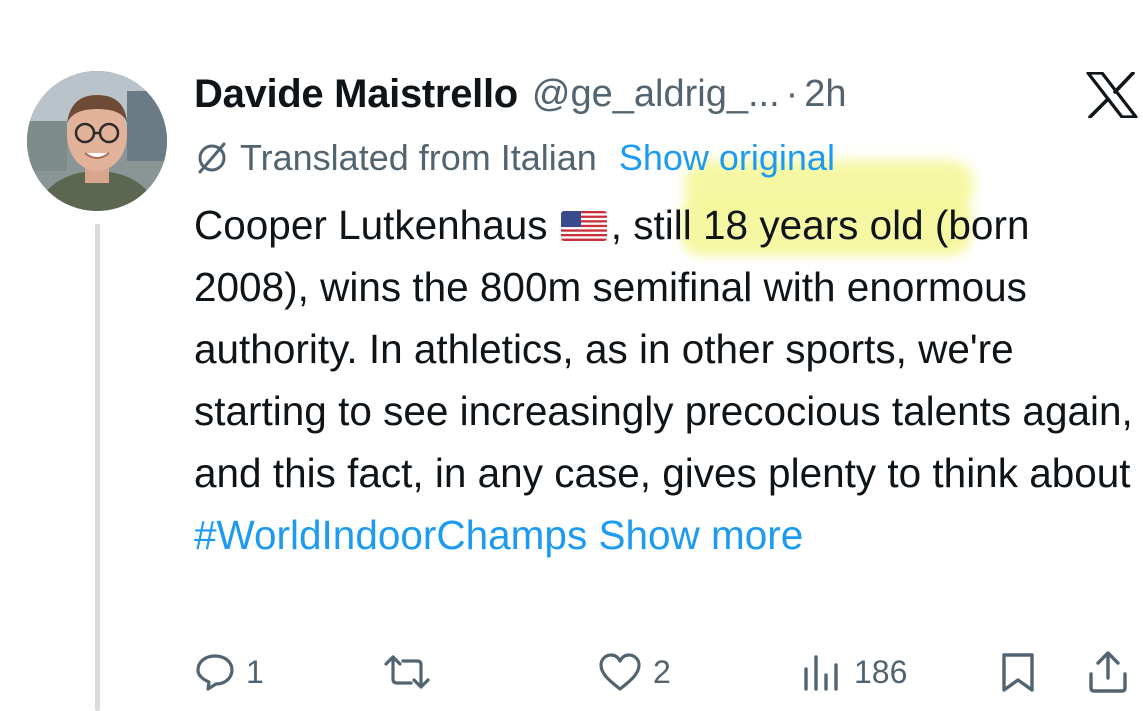  Describe the element at coordinates (356, 94) in the screenshot. I see `display-name: Davide Maistrello` at that location.